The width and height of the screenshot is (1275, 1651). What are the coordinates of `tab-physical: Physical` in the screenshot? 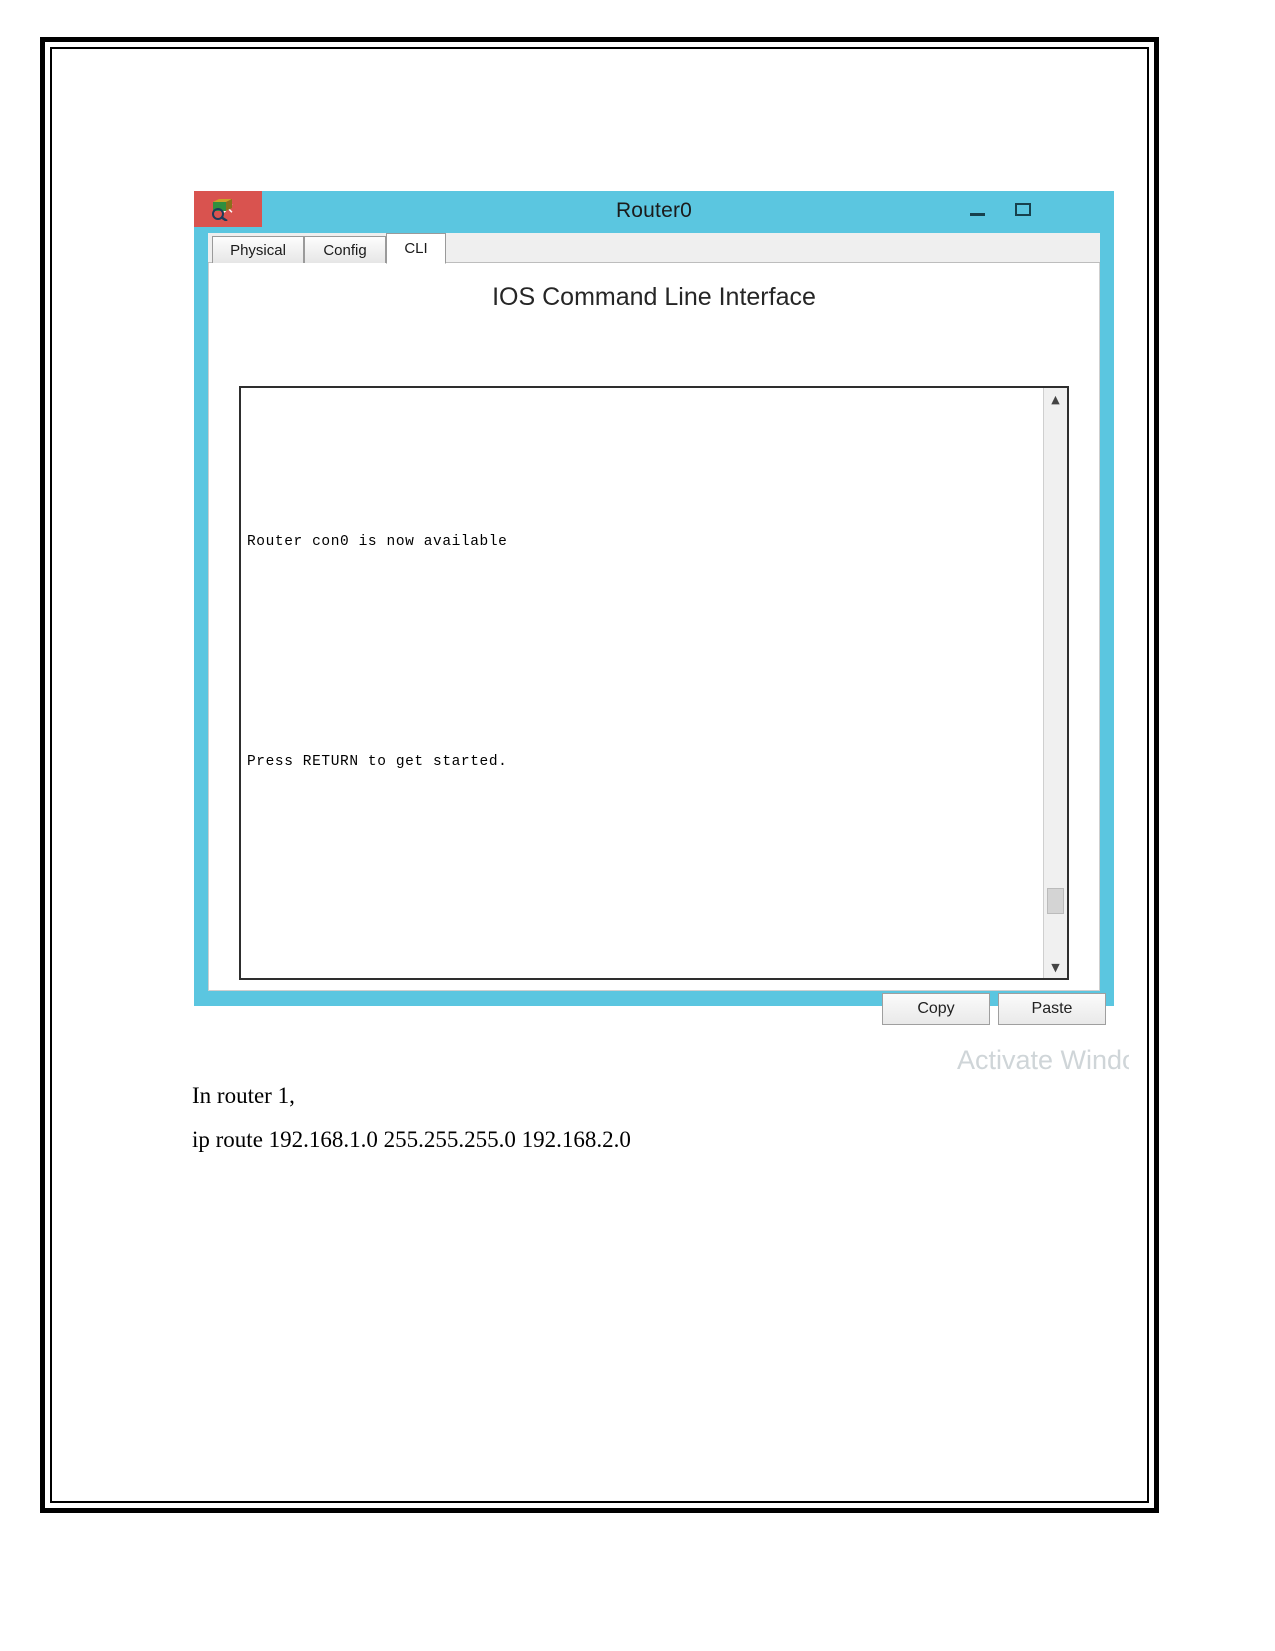 It's located at (258, 249).